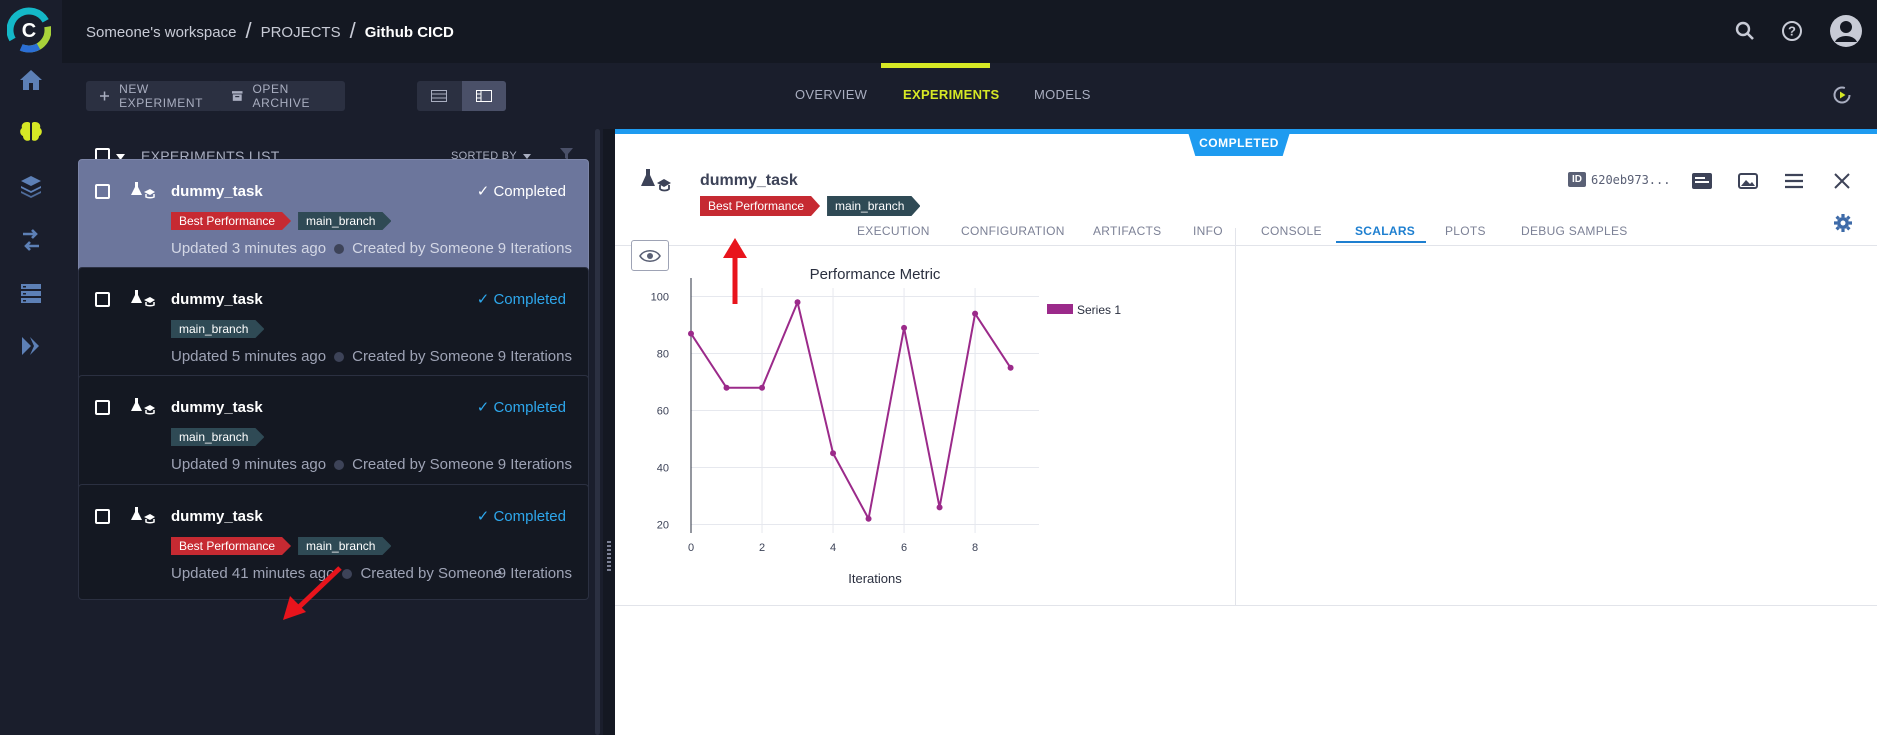 Image resolution: width=1877 pixels, height=735 pixels. I want to click on view-toggle, so click(461, 96).